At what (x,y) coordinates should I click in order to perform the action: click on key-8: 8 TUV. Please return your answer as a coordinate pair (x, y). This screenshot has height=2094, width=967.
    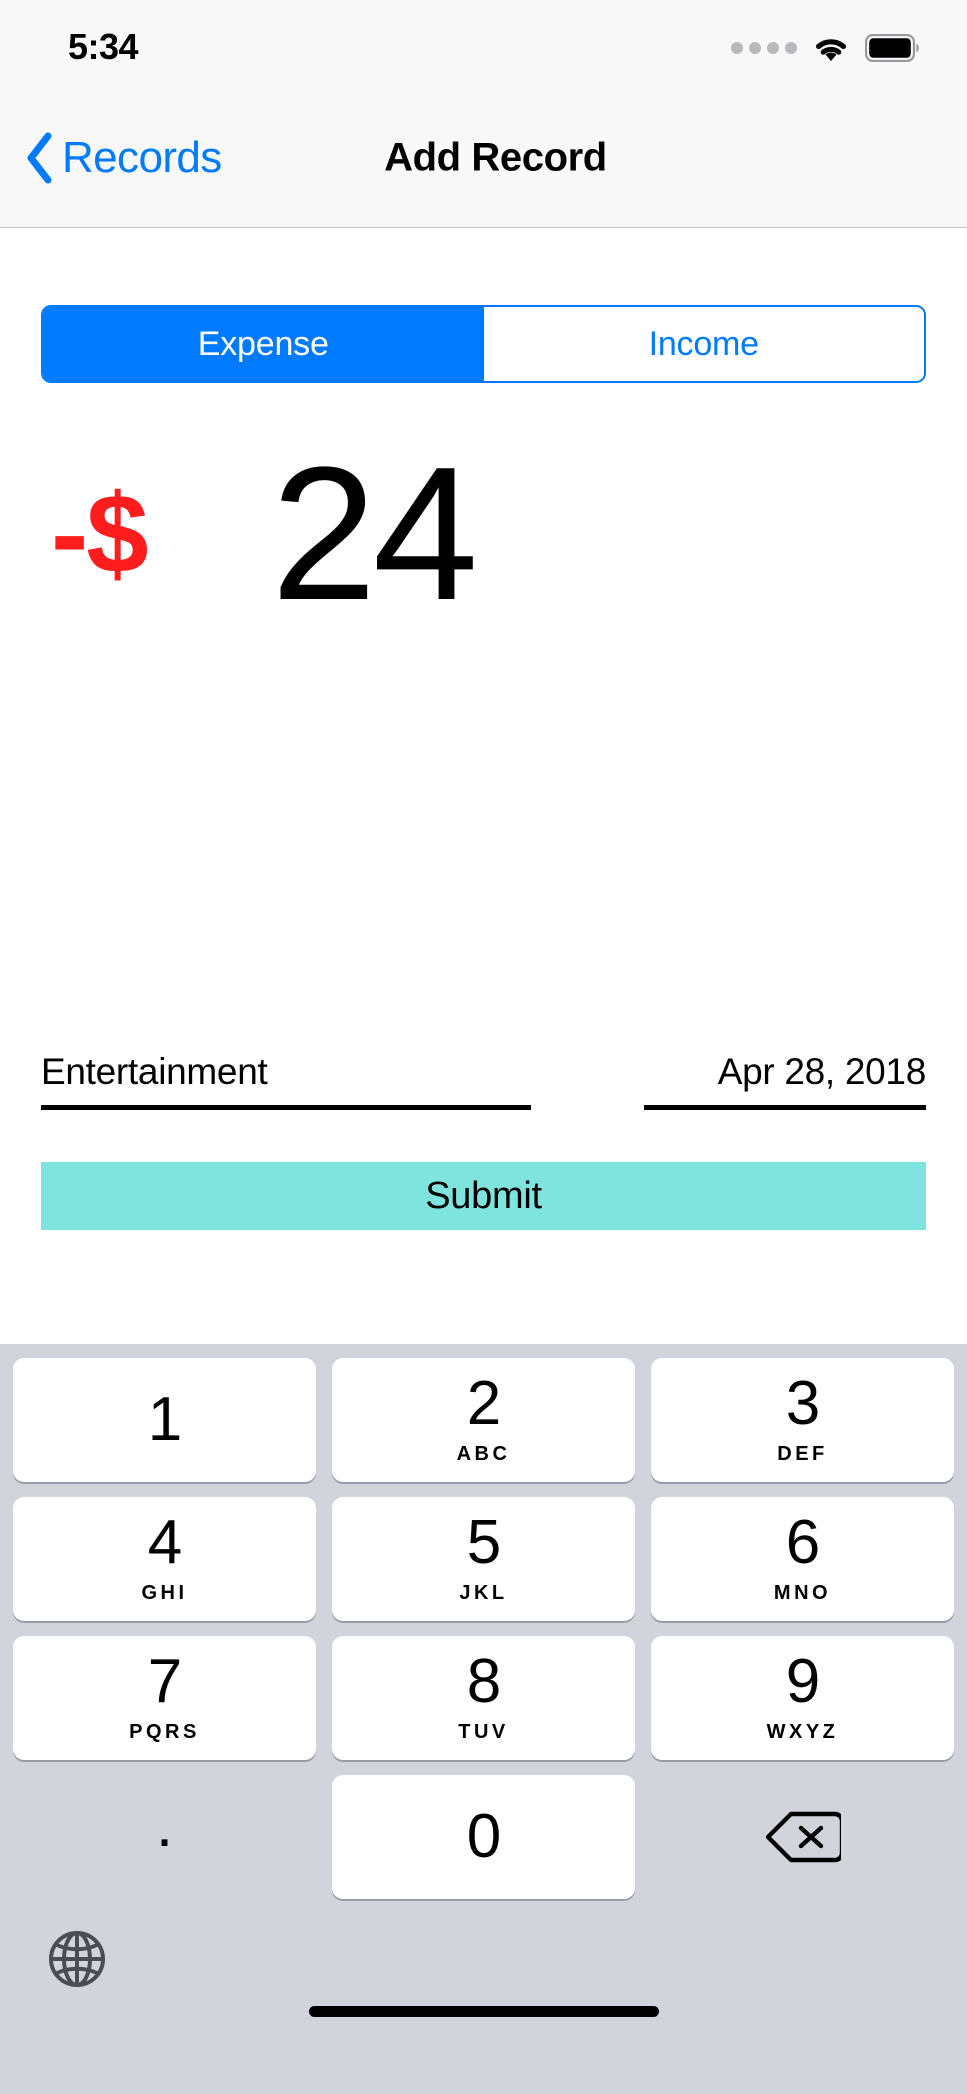
    Looking at the image, I should click on (483, 1698).